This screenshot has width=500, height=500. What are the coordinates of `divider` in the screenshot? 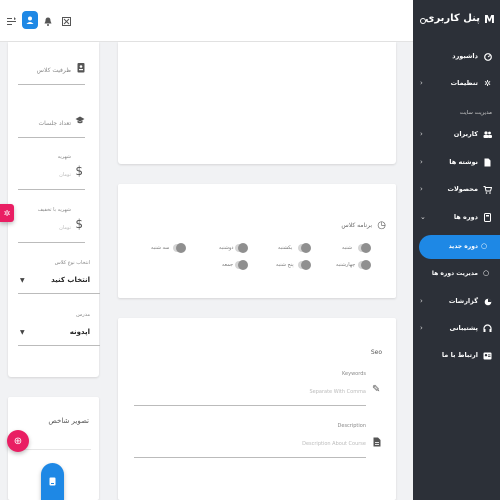 It's located at (53, 449).